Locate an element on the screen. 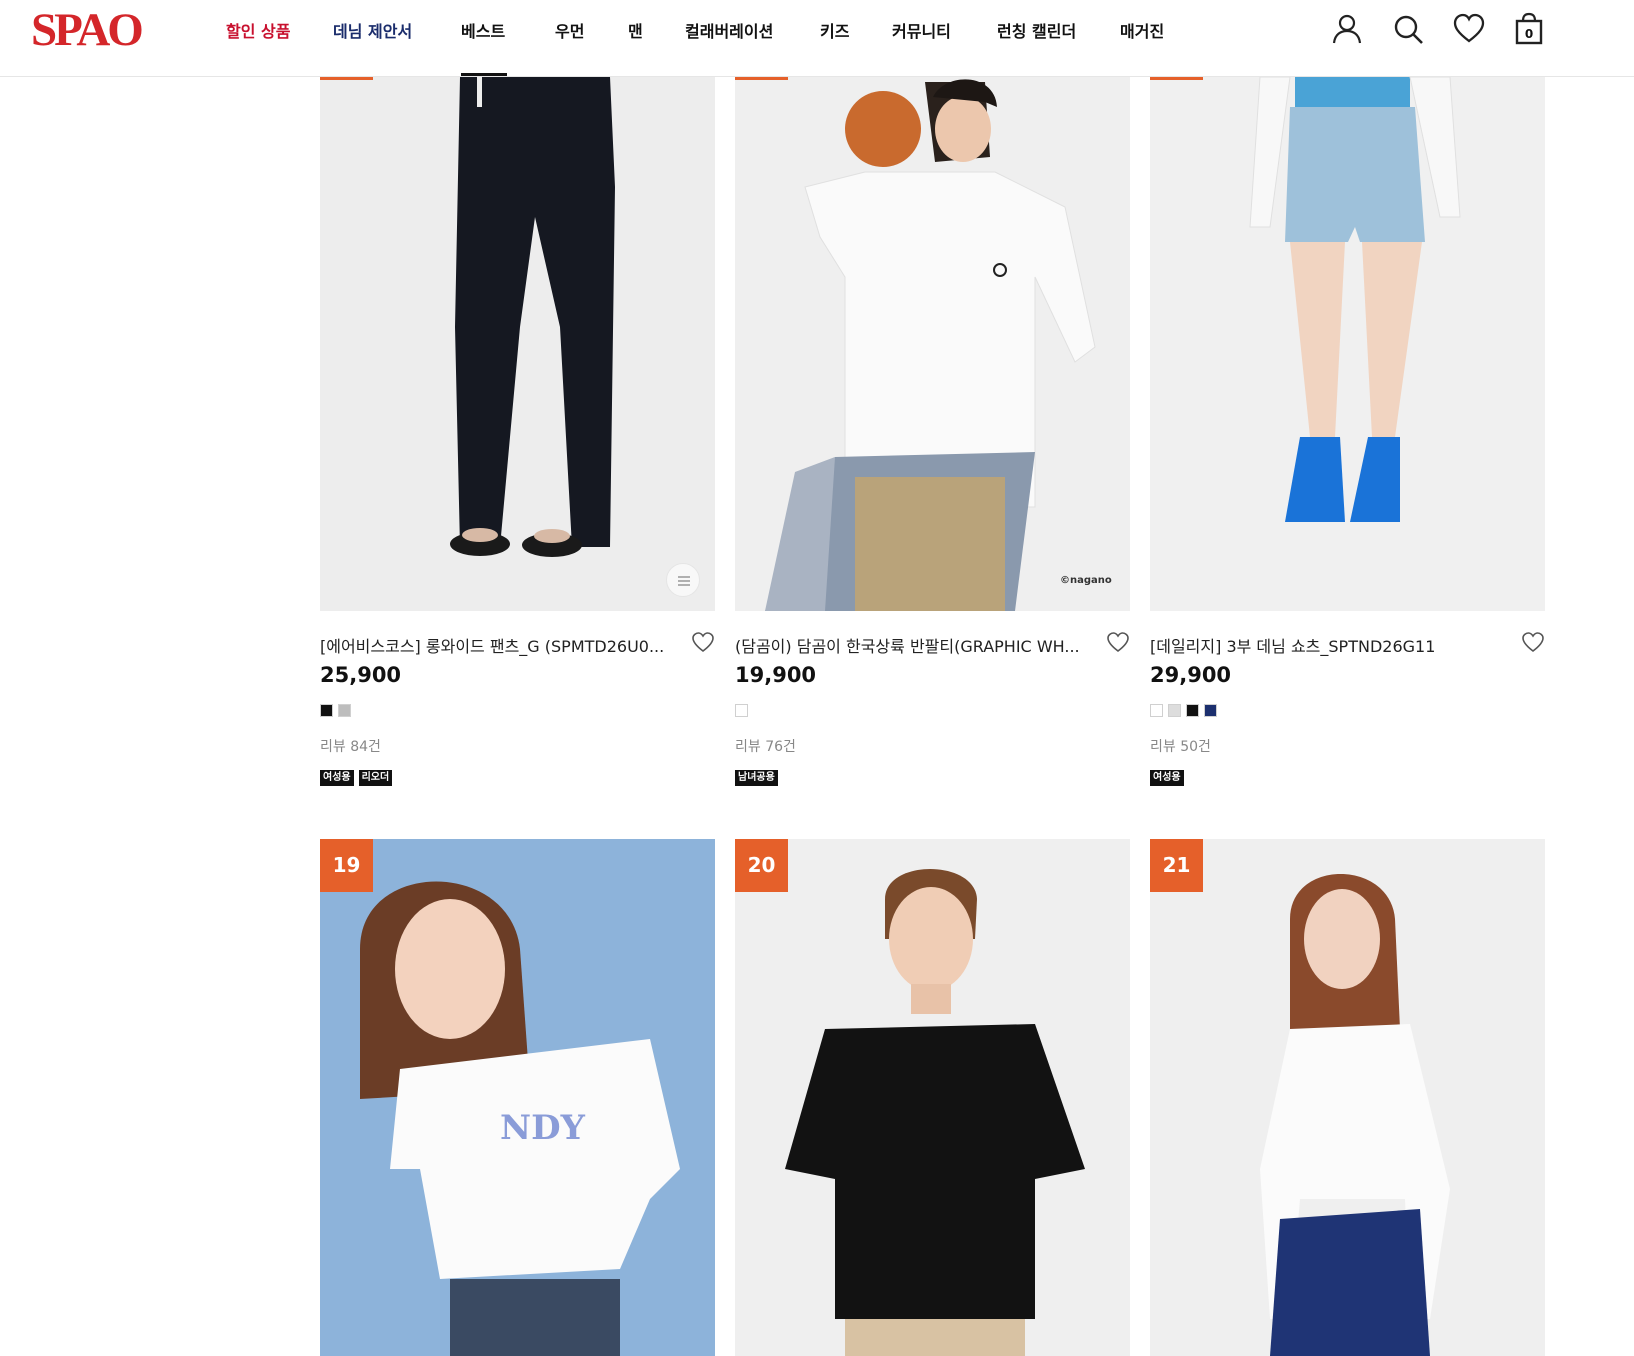  nav-kids: 키즈 is located at coordinates (834, 30).